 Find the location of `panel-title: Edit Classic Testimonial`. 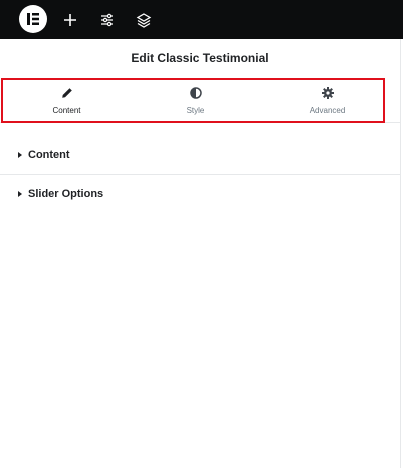

panel-title: Edit Classic Testimonial is located at coordinates (200, 58).